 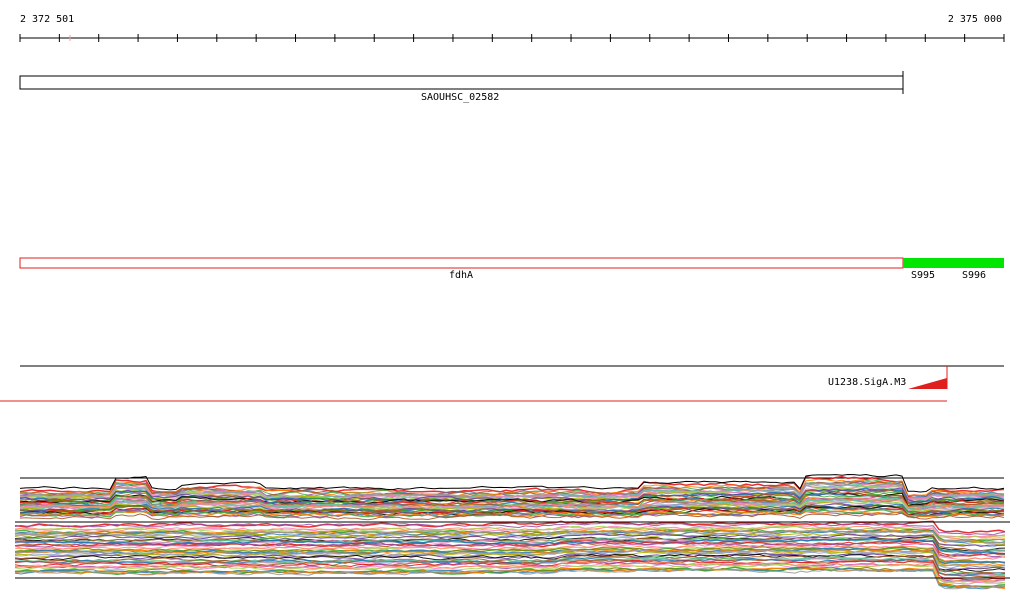 I want to click on gene-track, so click(x=511, y=263).